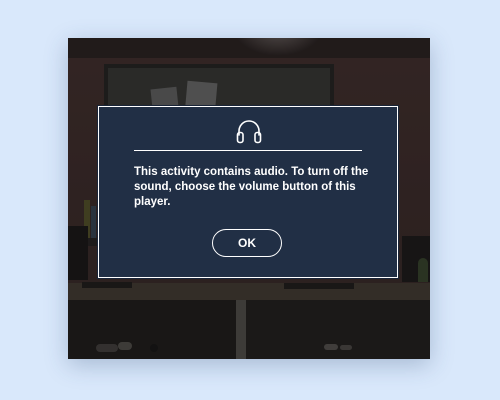 This screenshot has width=500, height=400. I want to click on headphones-icon, so click(249, 132).